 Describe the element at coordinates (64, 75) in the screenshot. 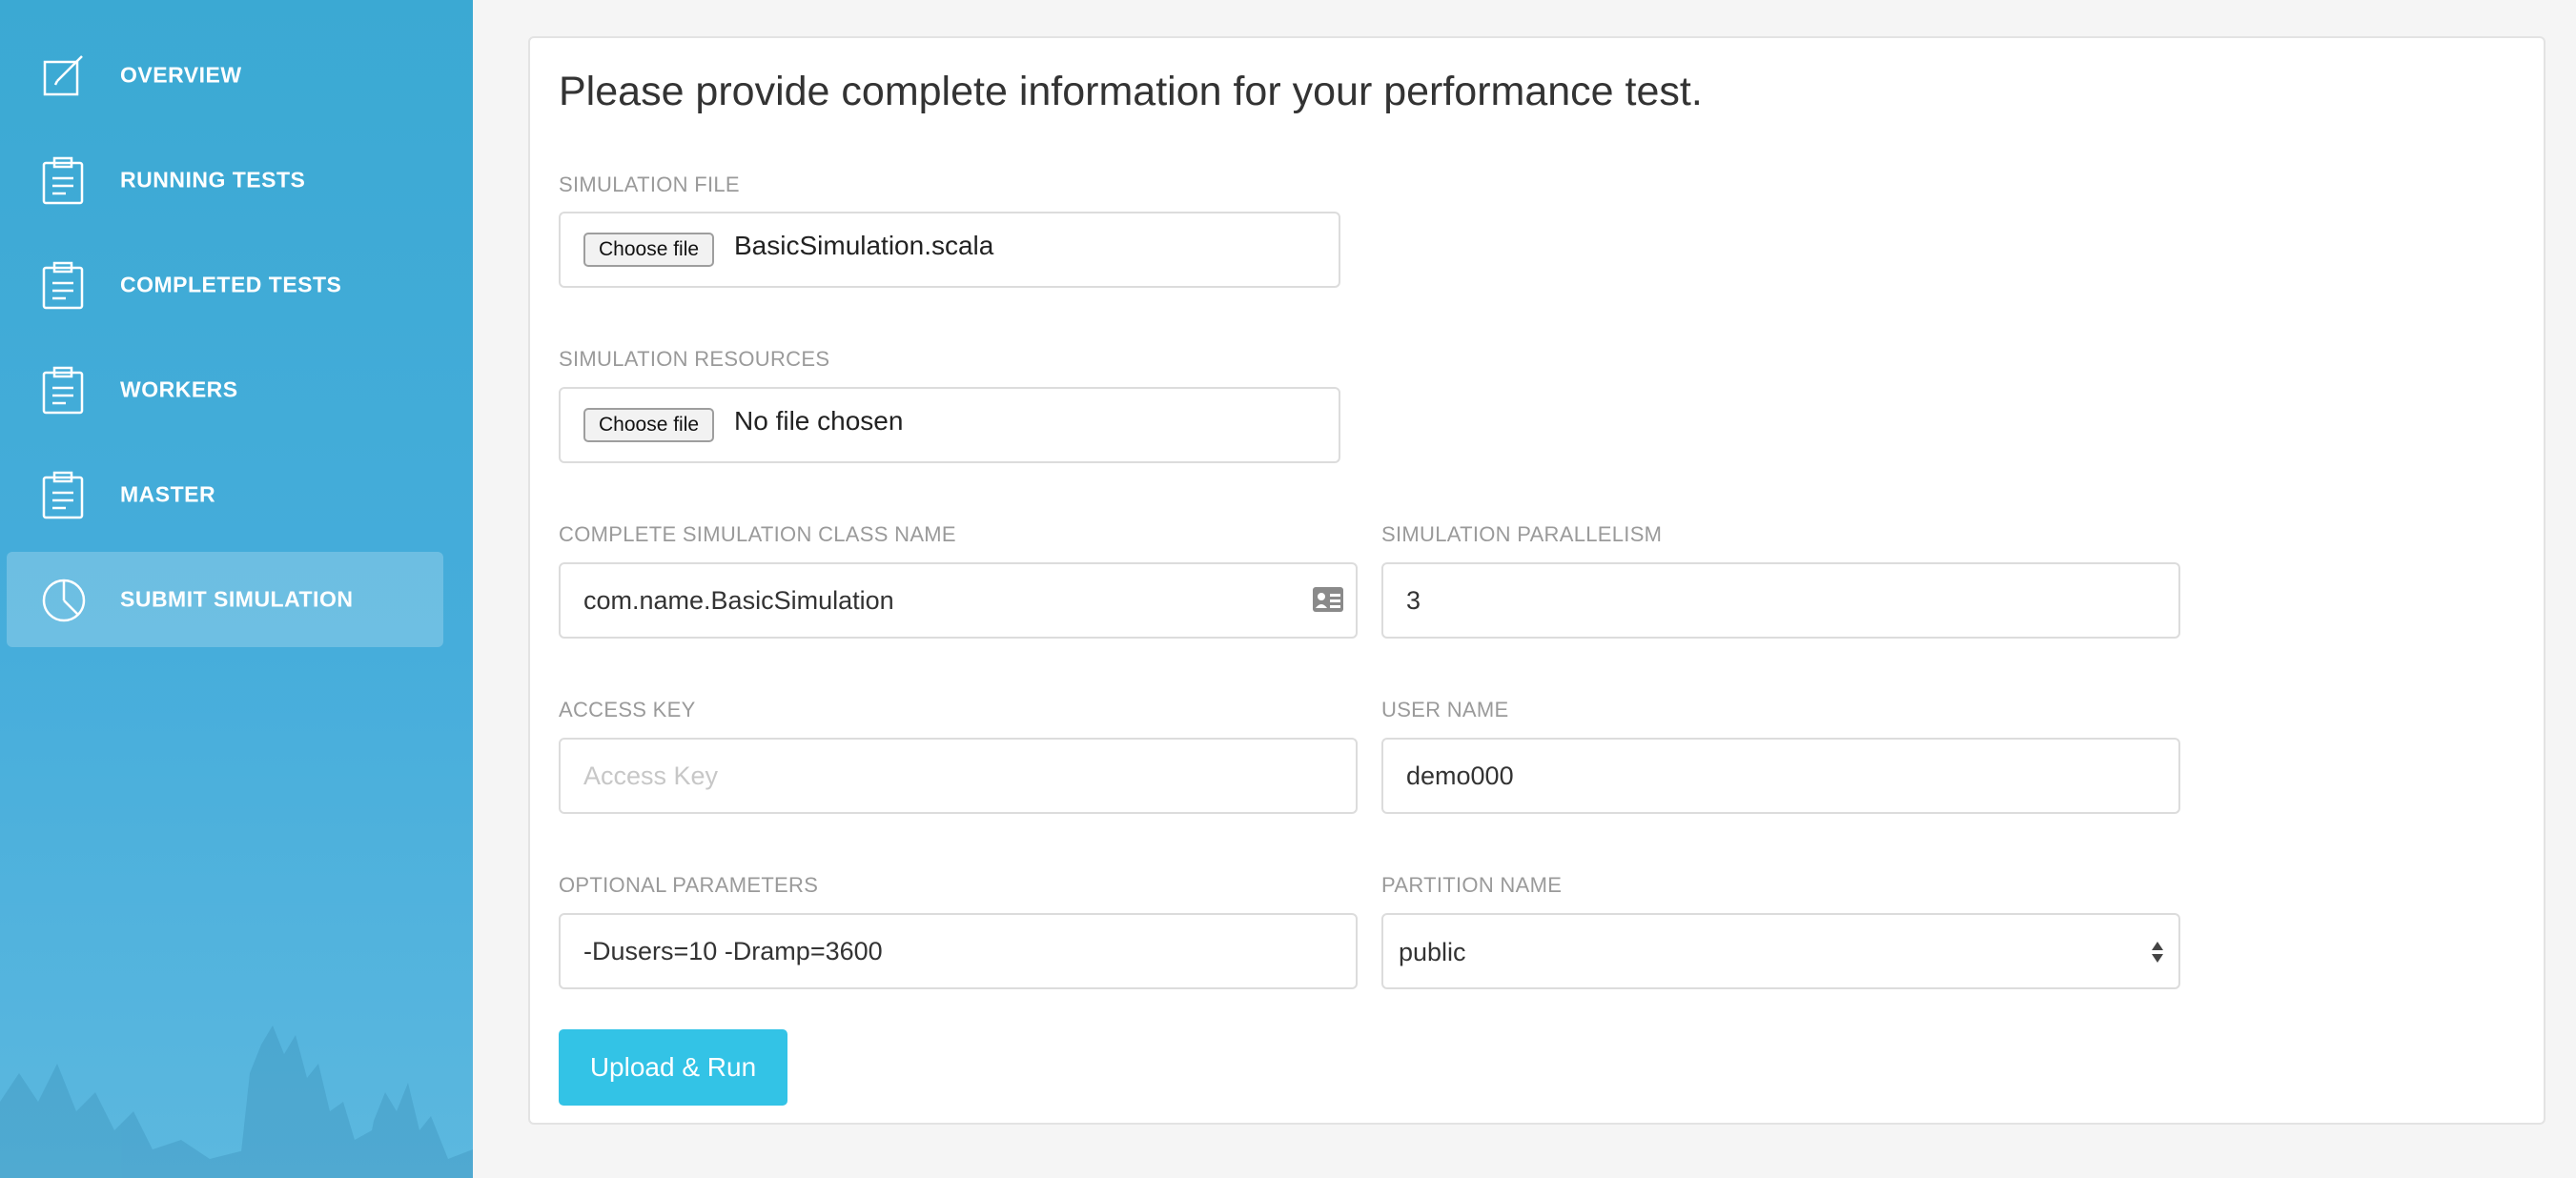

I see `edit-icon` at that location.